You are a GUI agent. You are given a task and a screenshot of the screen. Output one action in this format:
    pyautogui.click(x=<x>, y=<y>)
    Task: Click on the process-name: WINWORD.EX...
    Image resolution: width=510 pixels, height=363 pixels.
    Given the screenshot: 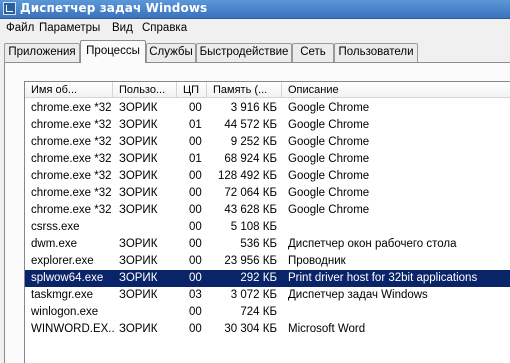 What is the action you would take?
    pyautogui.click(x=73, y=329)
    